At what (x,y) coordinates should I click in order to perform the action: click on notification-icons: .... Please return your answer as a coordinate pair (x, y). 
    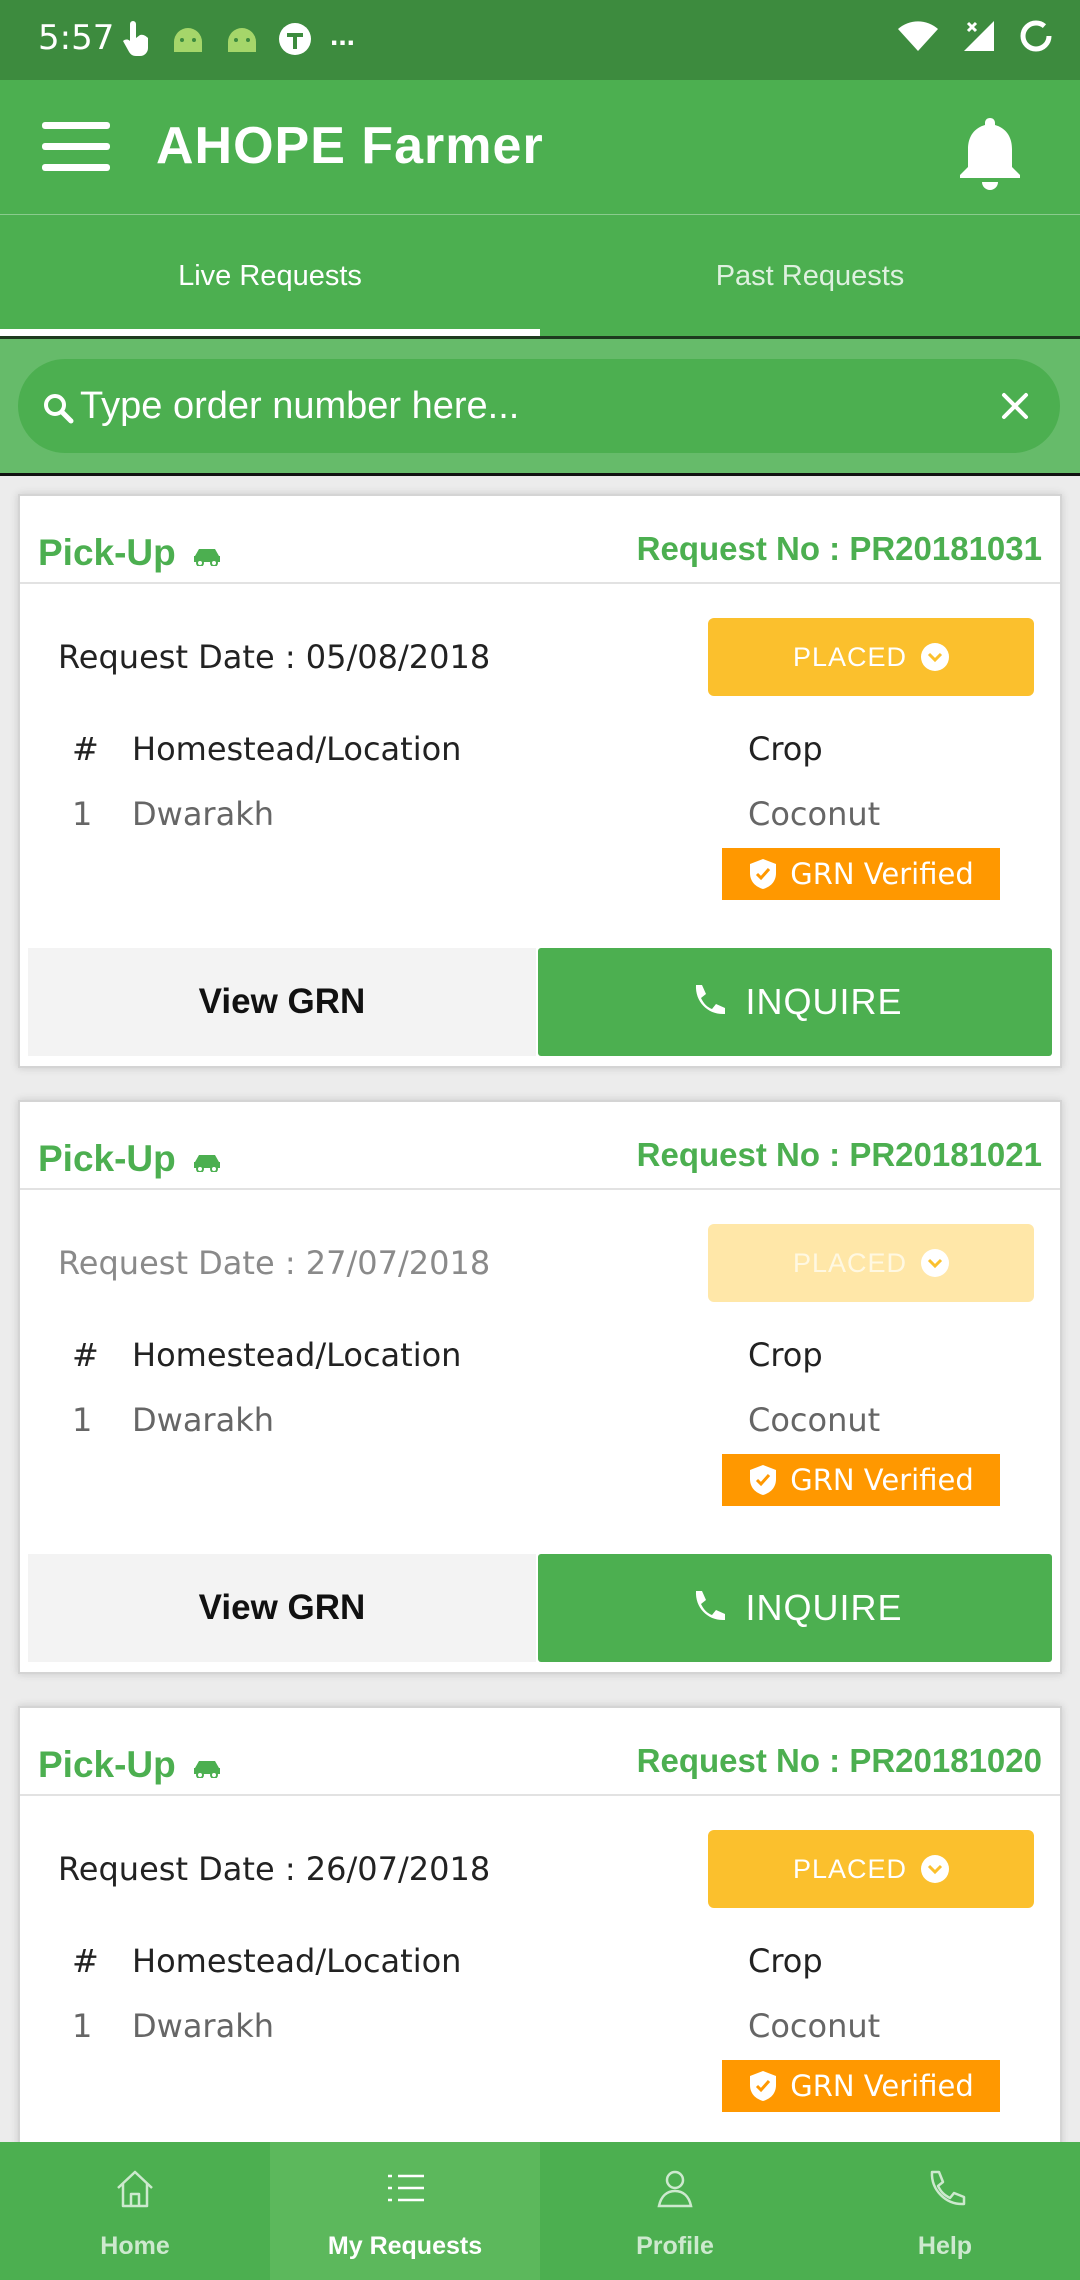
    Looking at the image, I should click on (239, 38).